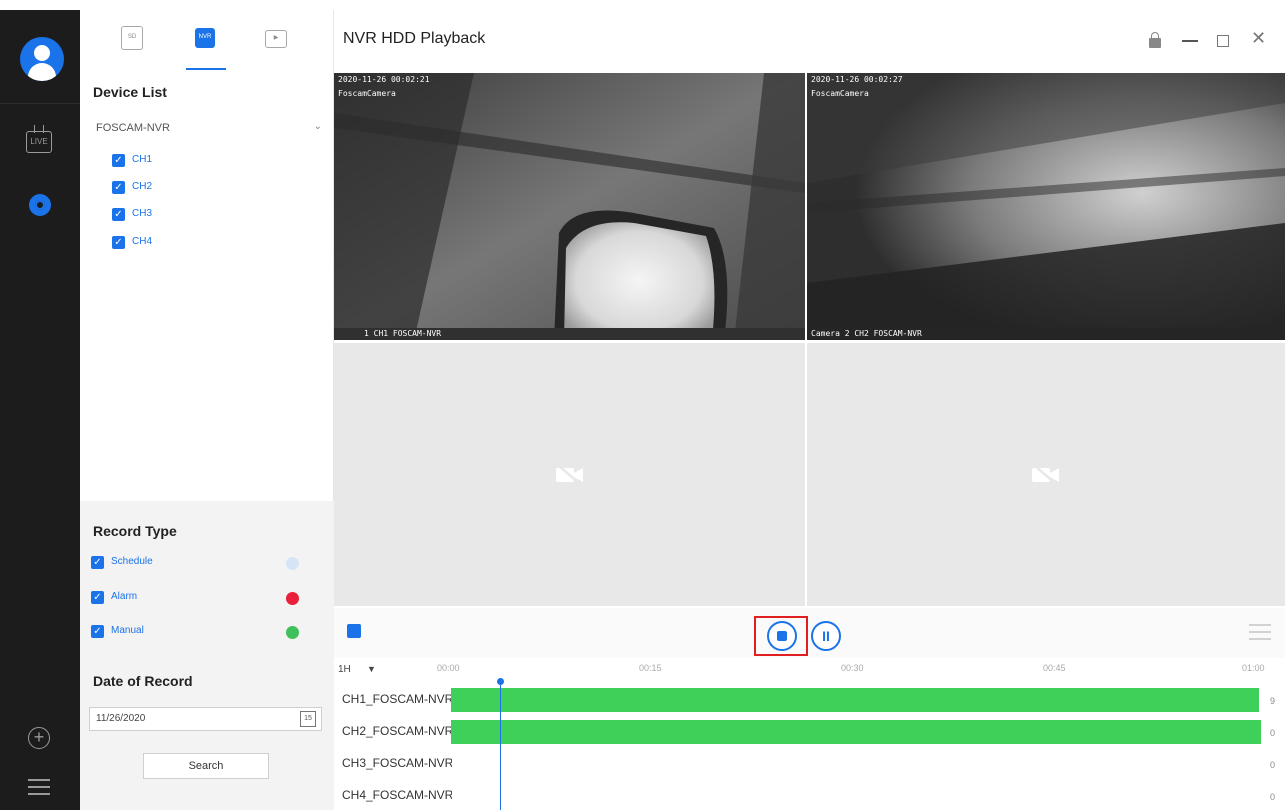 Image resolution: width=1285 pixels, height=810 pixels. What do you see at coordinates (142, 186) in the screenshot?
I see `channel-label: CH2` at bounding box center [142, 186].